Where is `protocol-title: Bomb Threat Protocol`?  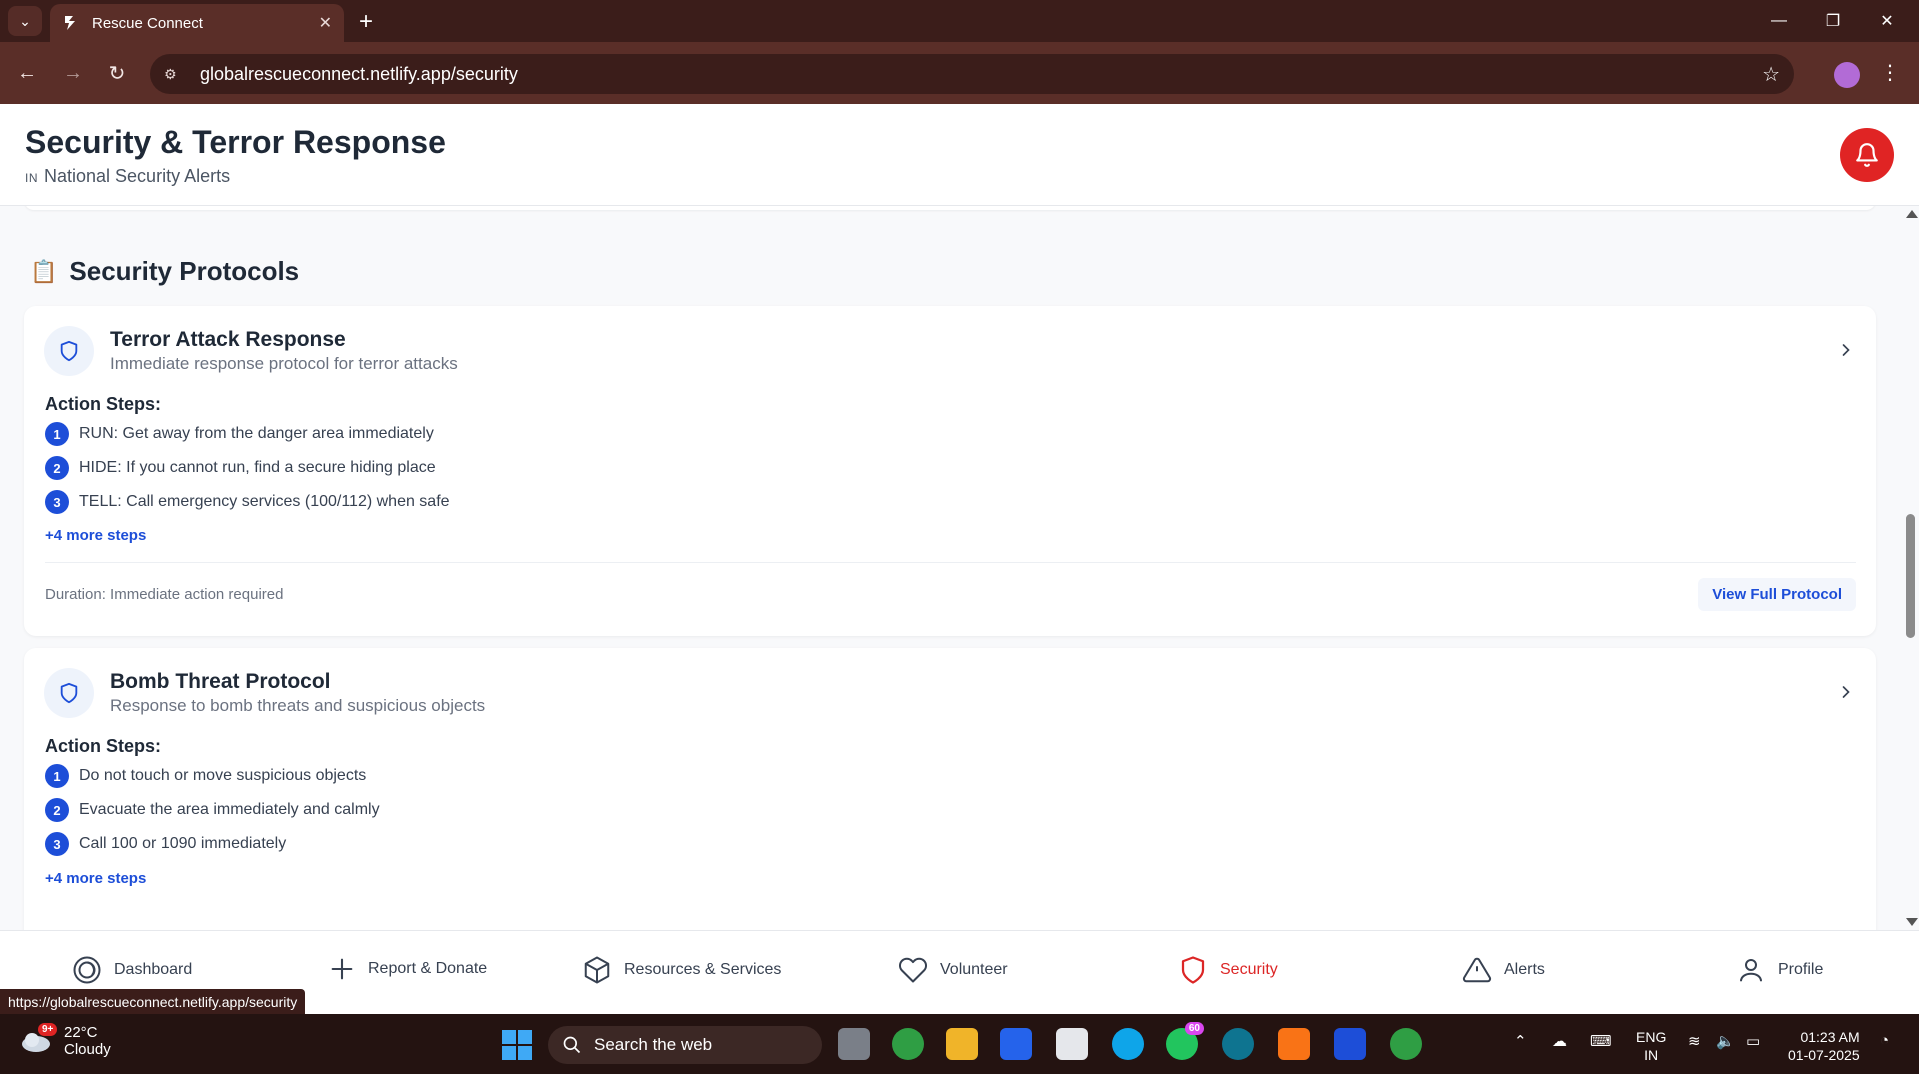
protocol-title: Bomb Threat Protocol is located at coordinates (220, 681).